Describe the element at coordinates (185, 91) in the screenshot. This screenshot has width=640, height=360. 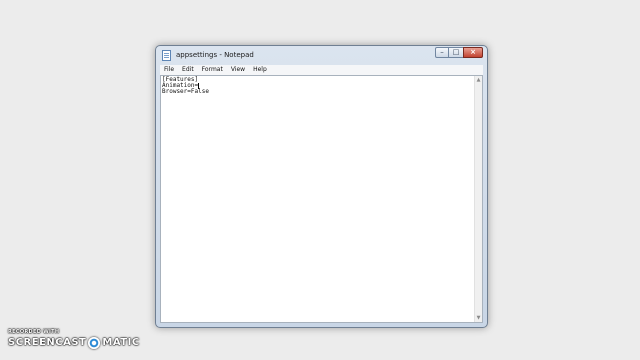
I see `editor-line: Browser=False` at that location.